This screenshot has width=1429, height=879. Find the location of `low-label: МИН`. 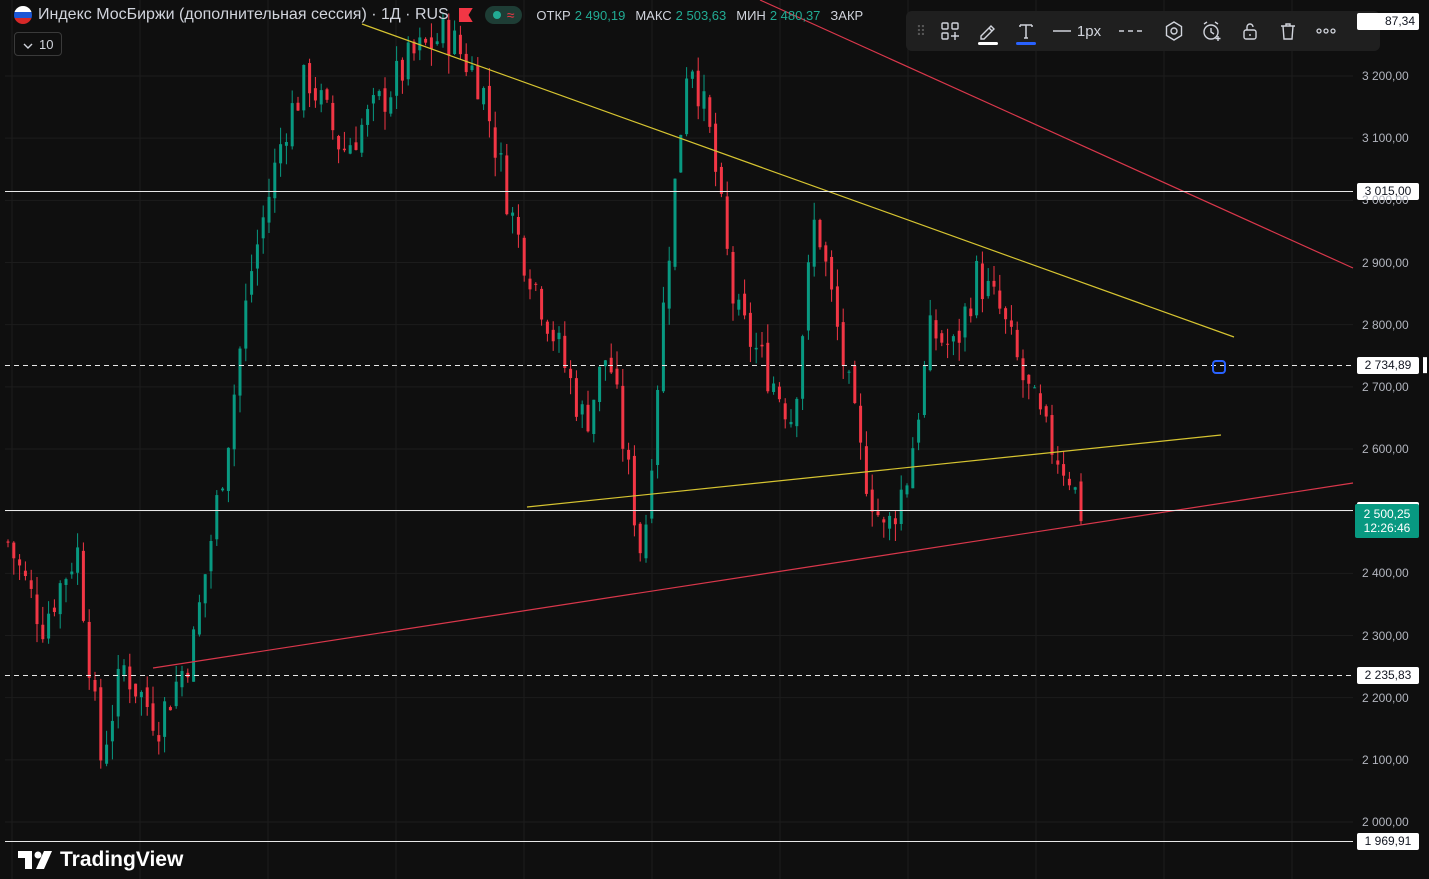

low-label: МИН is located at coordinates (751, 15).